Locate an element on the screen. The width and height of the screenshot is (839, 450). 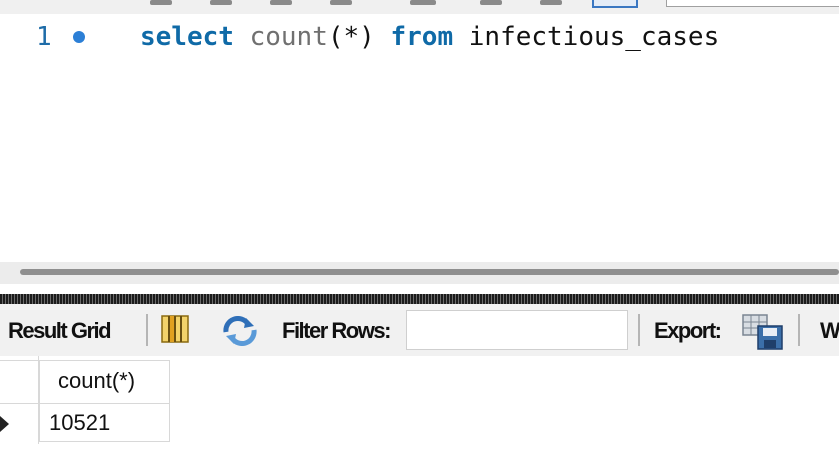
column-header-count: count(*) is located at coordinates (104, 382).